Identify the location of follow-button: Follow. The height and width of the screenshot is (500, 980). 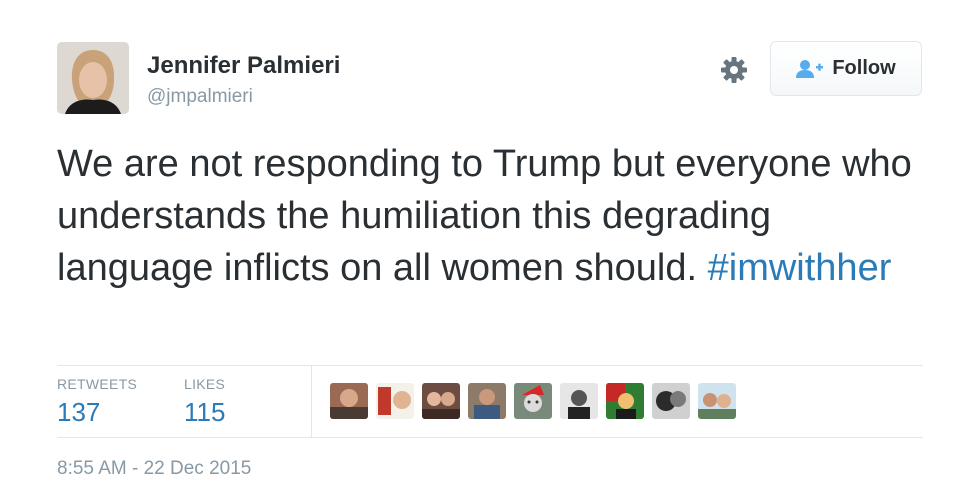
(846, 68).